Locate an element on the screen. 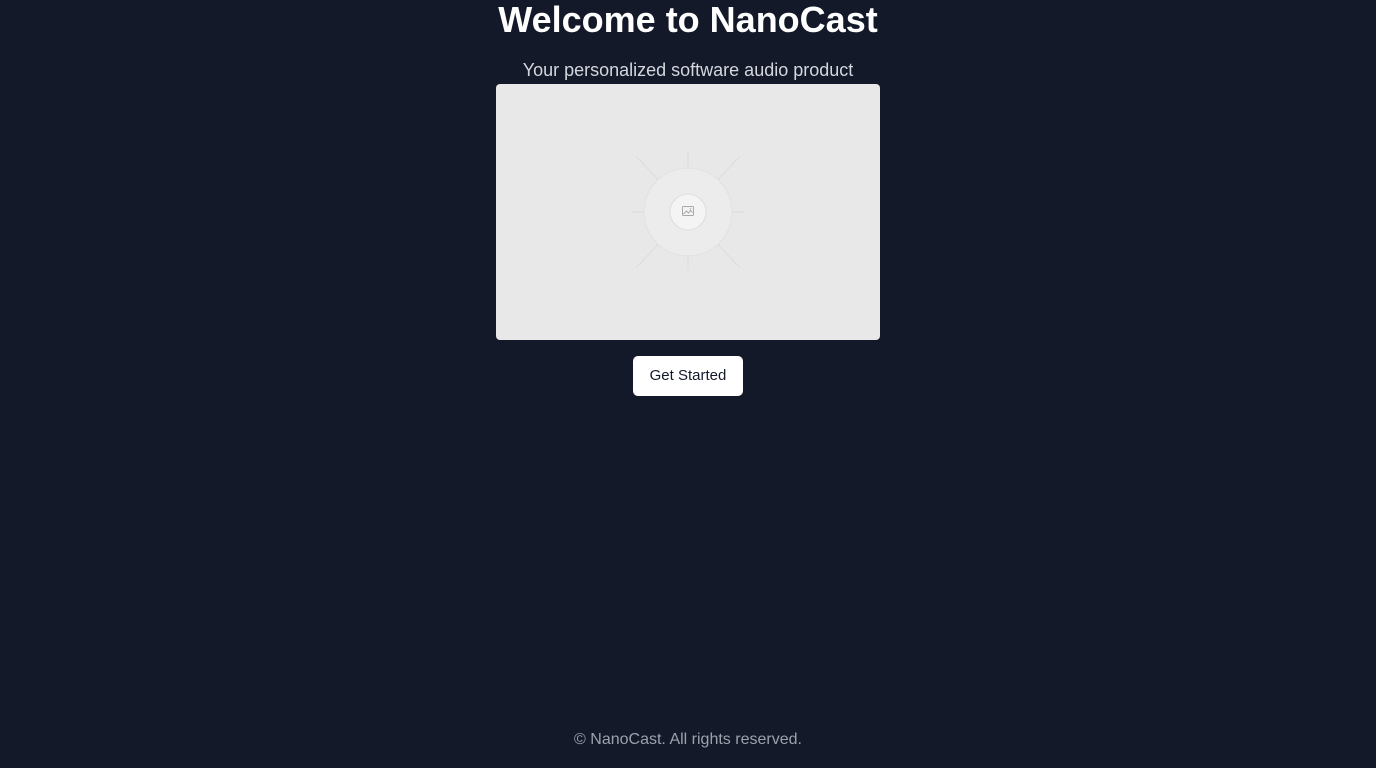  placeholder-graphic is located at coordinates (688, 210).